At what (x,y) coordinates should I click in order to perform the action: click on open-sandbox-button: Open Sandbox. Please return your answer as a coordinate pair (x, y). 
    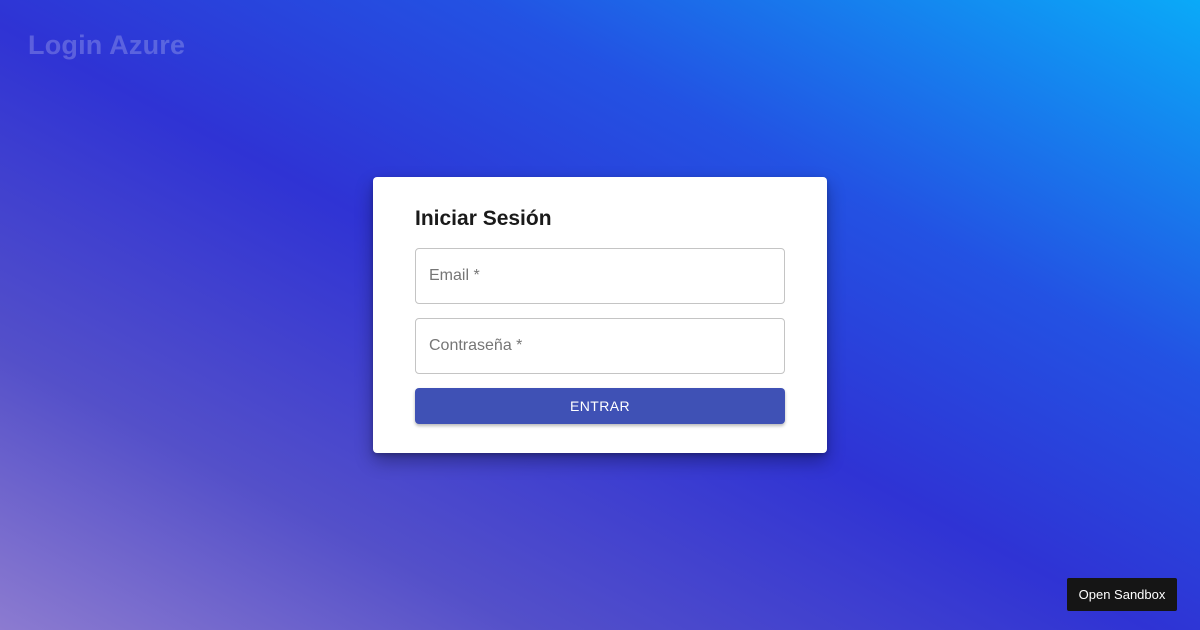
    Looking at the image, I should click on (1122, 594).